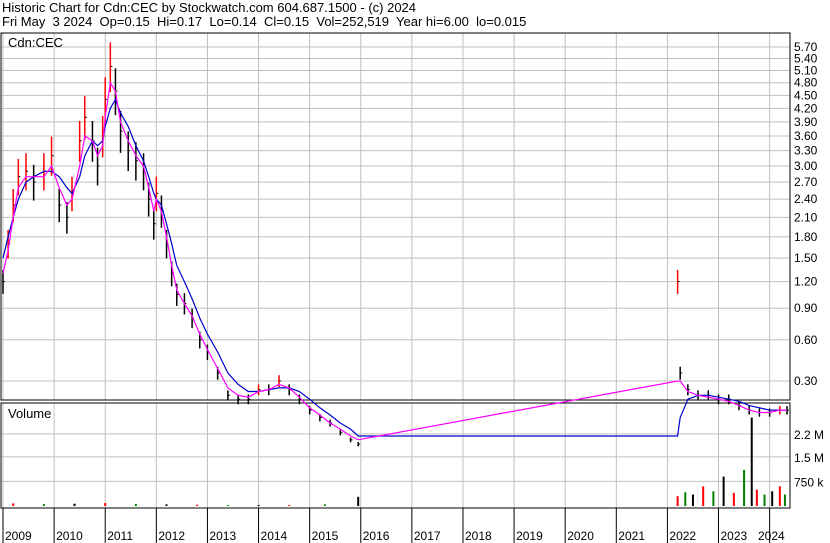  Describe the element at coordinates (806, 151) in the screenshot. I see `price-tick-label: 3.30` at that location.